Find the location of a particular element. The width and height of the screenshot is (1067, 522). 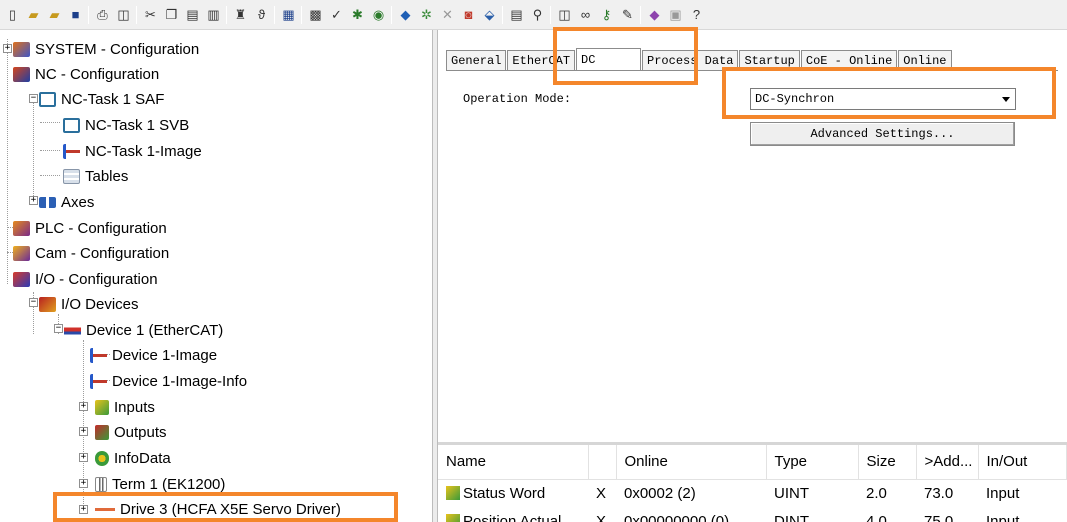

paste-special-icon: ▥ is located at coordinates (213, 14).